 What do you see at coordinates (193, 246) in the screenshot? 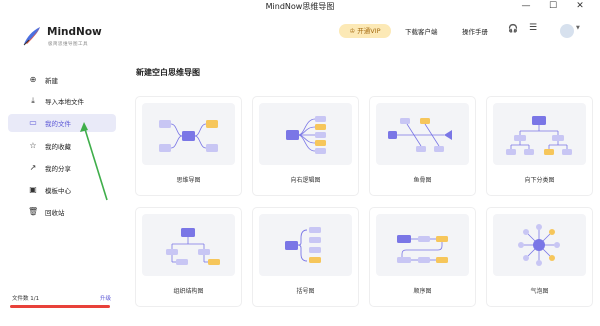
I see `org-chart-icon` at bounding box center [193, 246].